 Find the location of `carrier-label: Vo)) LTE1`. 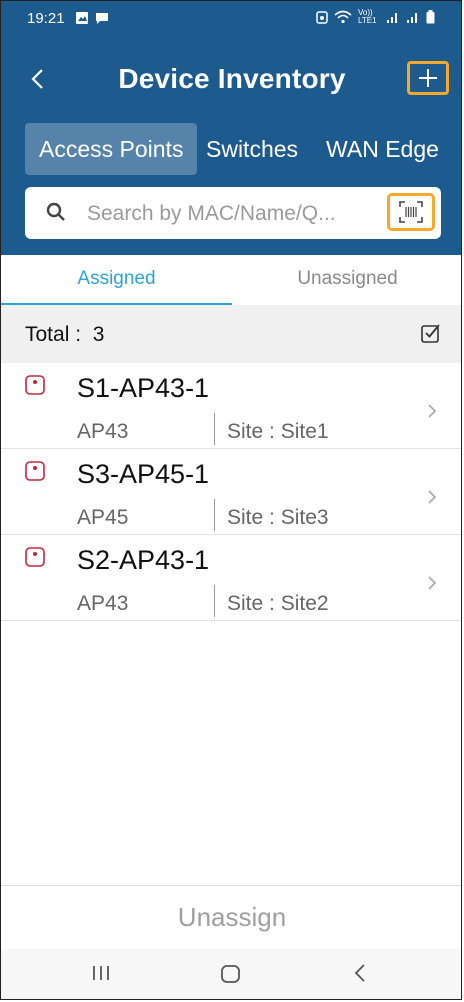

carrier-label: Vo)) LTE1 is located at coordinates (367, 16).